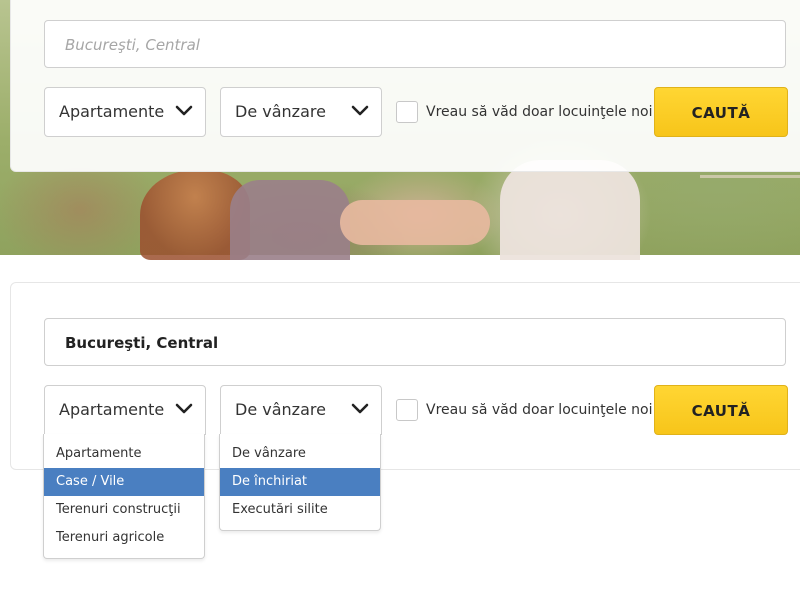  What do you see at coordinates (750, 176) in the screenshot?
I see `hero-photo-fence` at bounding box center [750, 176].